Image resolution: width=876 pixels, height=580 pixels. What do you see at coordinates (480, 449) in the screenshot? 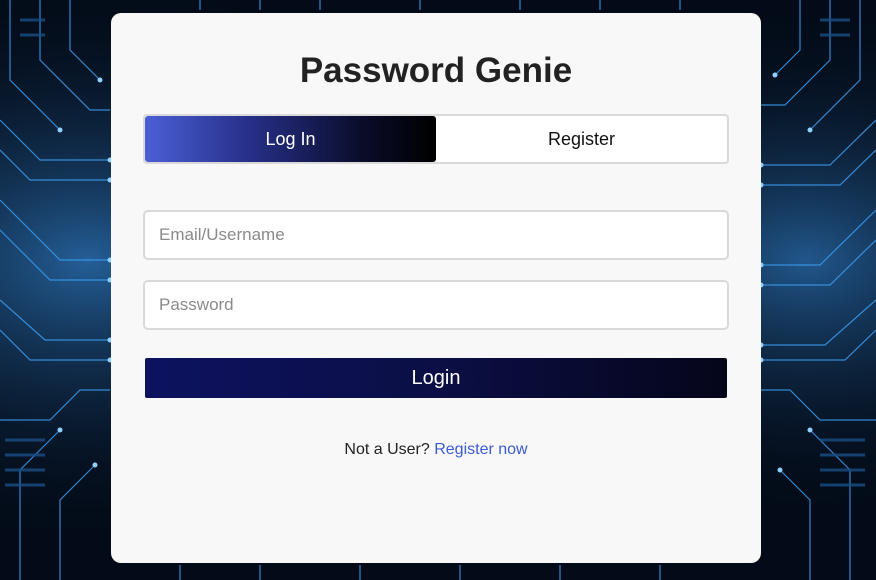
I see `register-now-link: Register now` at bounding box center [480, 449].